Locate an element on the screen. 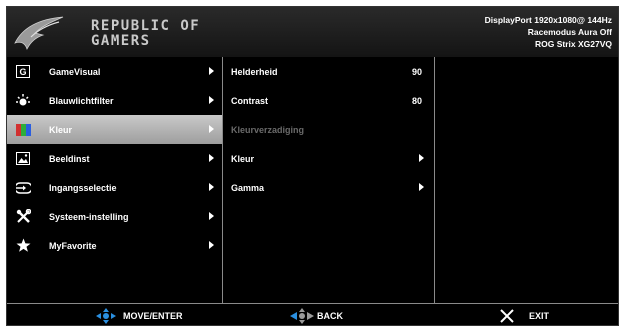 The width and height of the screenshot is (626, 330). menu-item-label: Beeldinst is located at coordinates (69, 158).